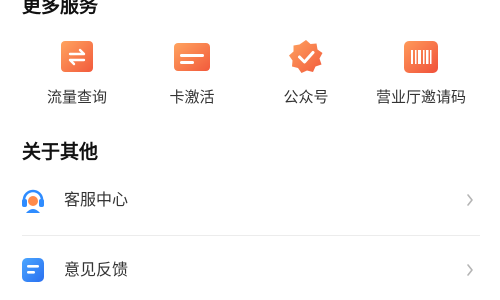 This screenshot has width=500, height=300. What do you see at coordinates (192, 57) in the screenshot?
I see `card-icon` at bounding box center [192, 57].